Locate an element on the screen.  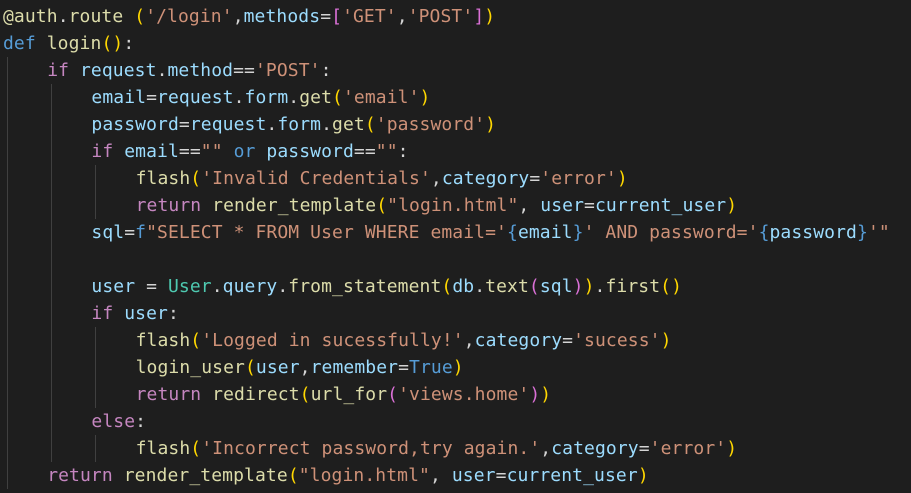
code-token: 'password' is located at coordinates (430, 124).